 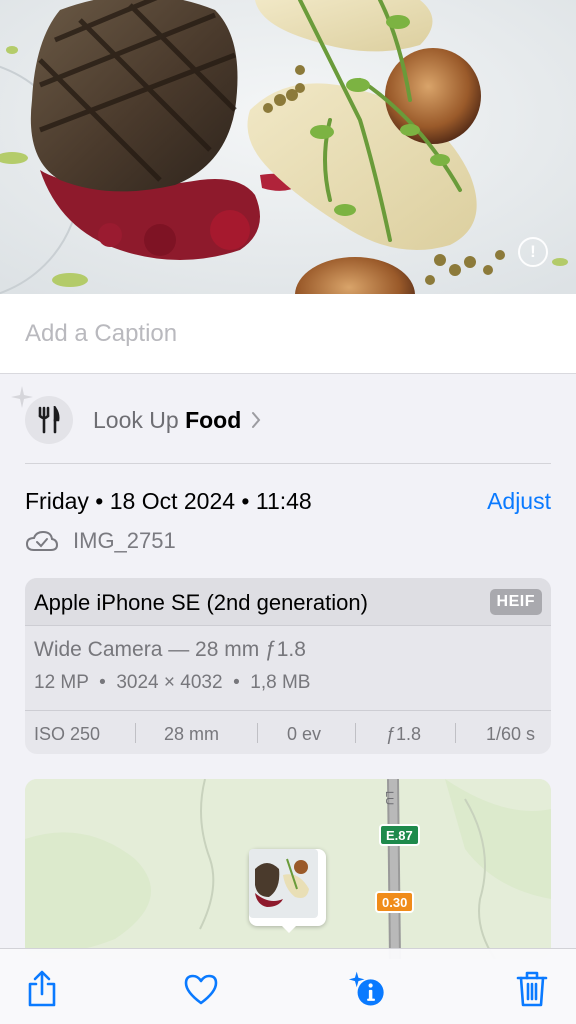 I want to click on road-sign-e87: E.87, so click(x=399, y=835).